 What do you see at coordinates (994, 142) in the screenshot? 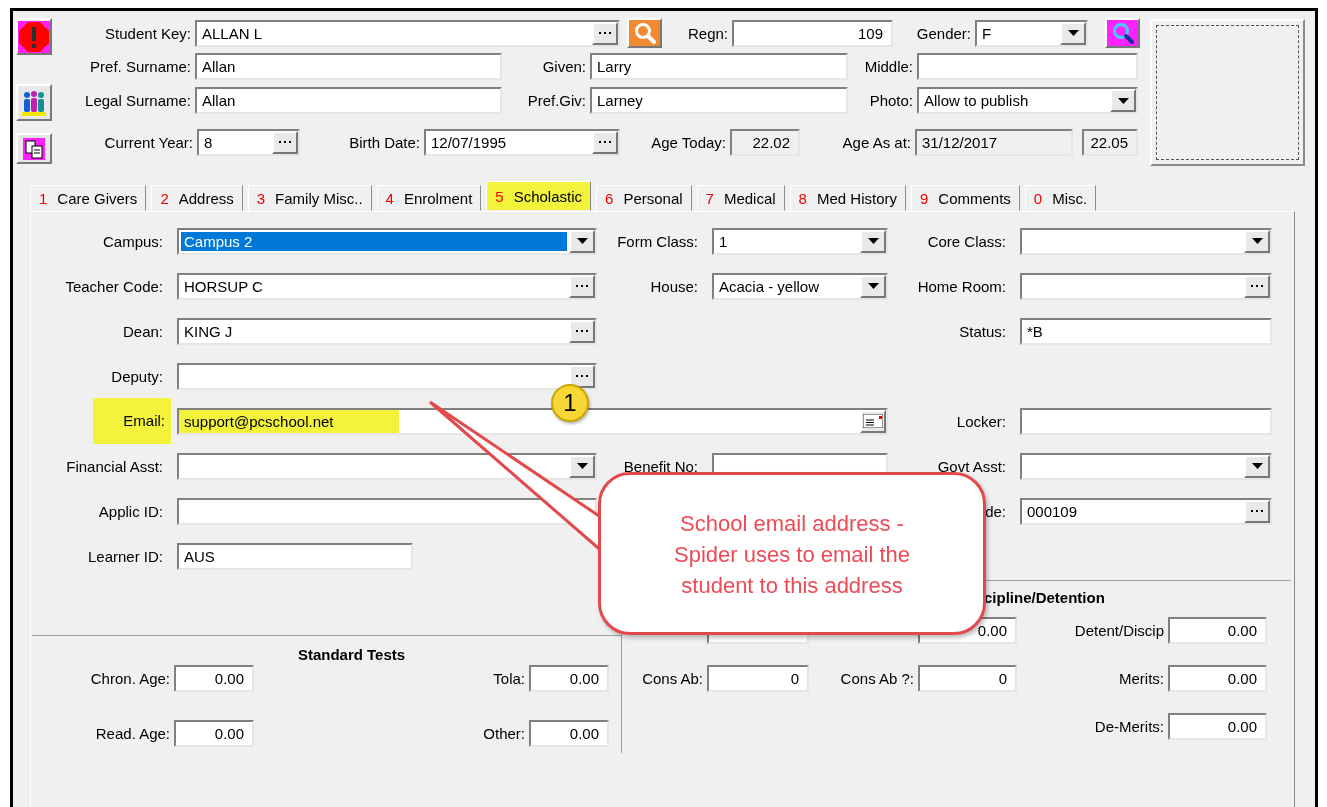
I see `readonly-field: 31/12/2017` at bounding box center [994, 142].